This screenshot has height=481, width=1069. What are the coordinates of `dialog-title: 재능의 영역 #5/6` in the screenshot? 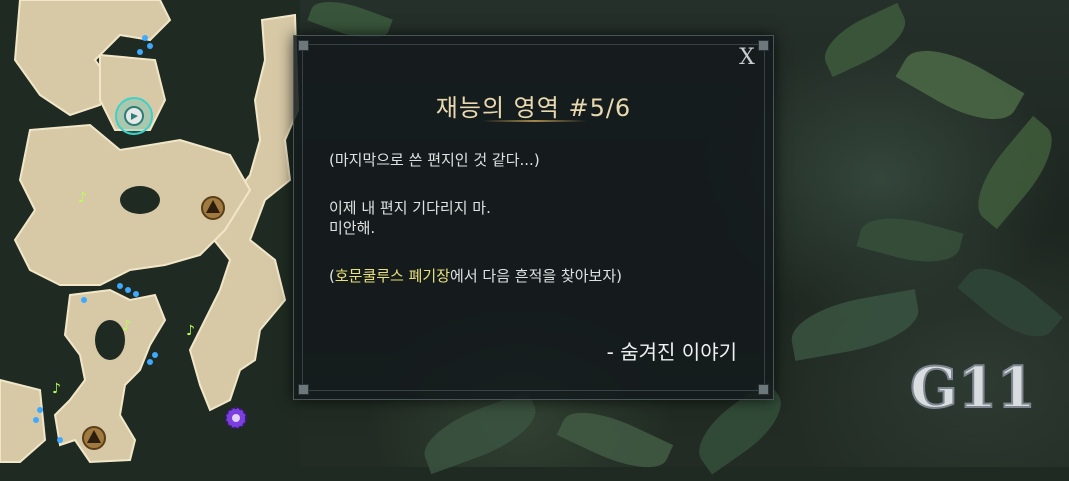 It's located at (533, 108).